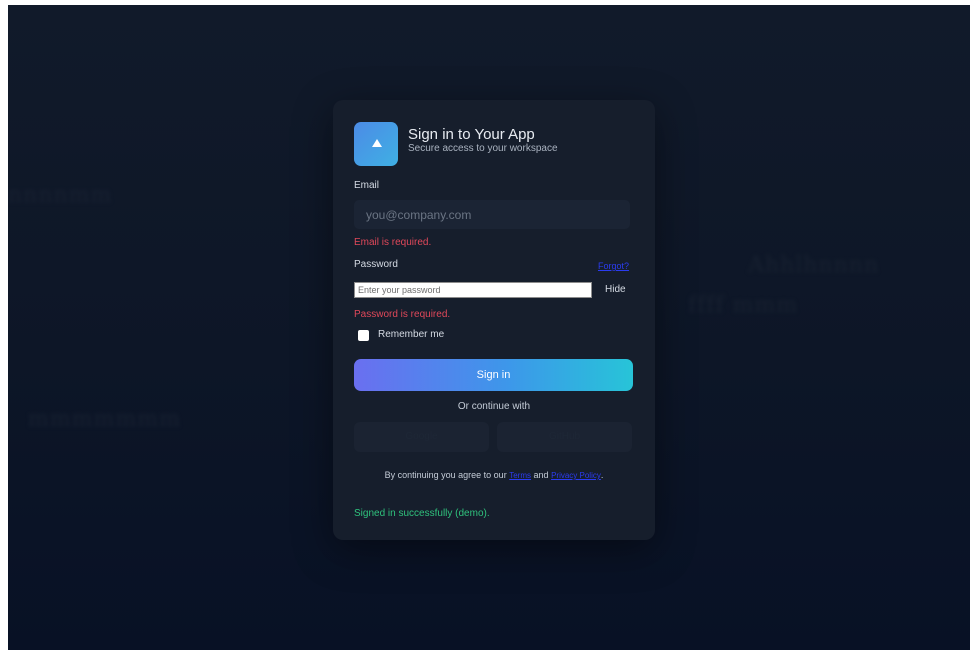 This screenshot has width=970, height=650. What do you see at coordinates (743, 305) in the screenshot?
I see `background-blur-text: ffff mmm` at bounding box center [743, 305].